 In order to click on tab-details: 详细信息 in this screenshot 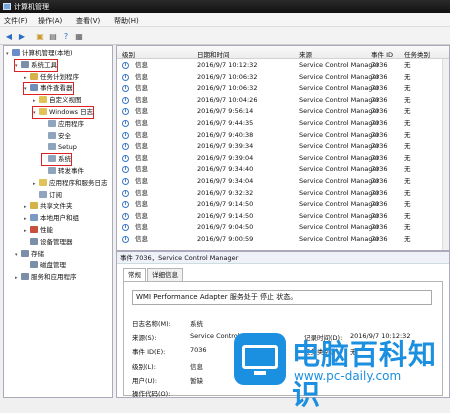, I will do `click(165, 274)`.